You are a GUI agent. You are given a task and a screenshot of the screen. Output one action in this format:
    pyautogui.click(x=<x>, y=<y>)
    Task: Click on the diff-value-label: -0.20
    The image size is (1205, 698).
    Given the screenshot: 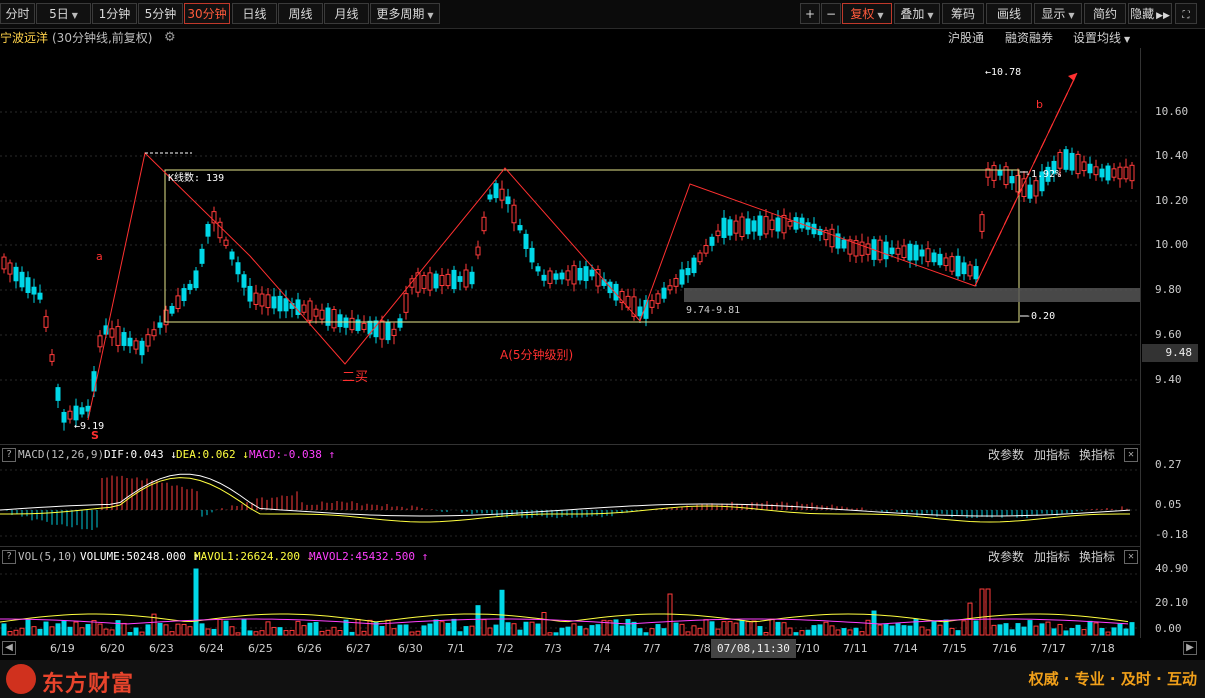 What is the action you would take?
    pyautogui.click(x=1040, y=316)
    